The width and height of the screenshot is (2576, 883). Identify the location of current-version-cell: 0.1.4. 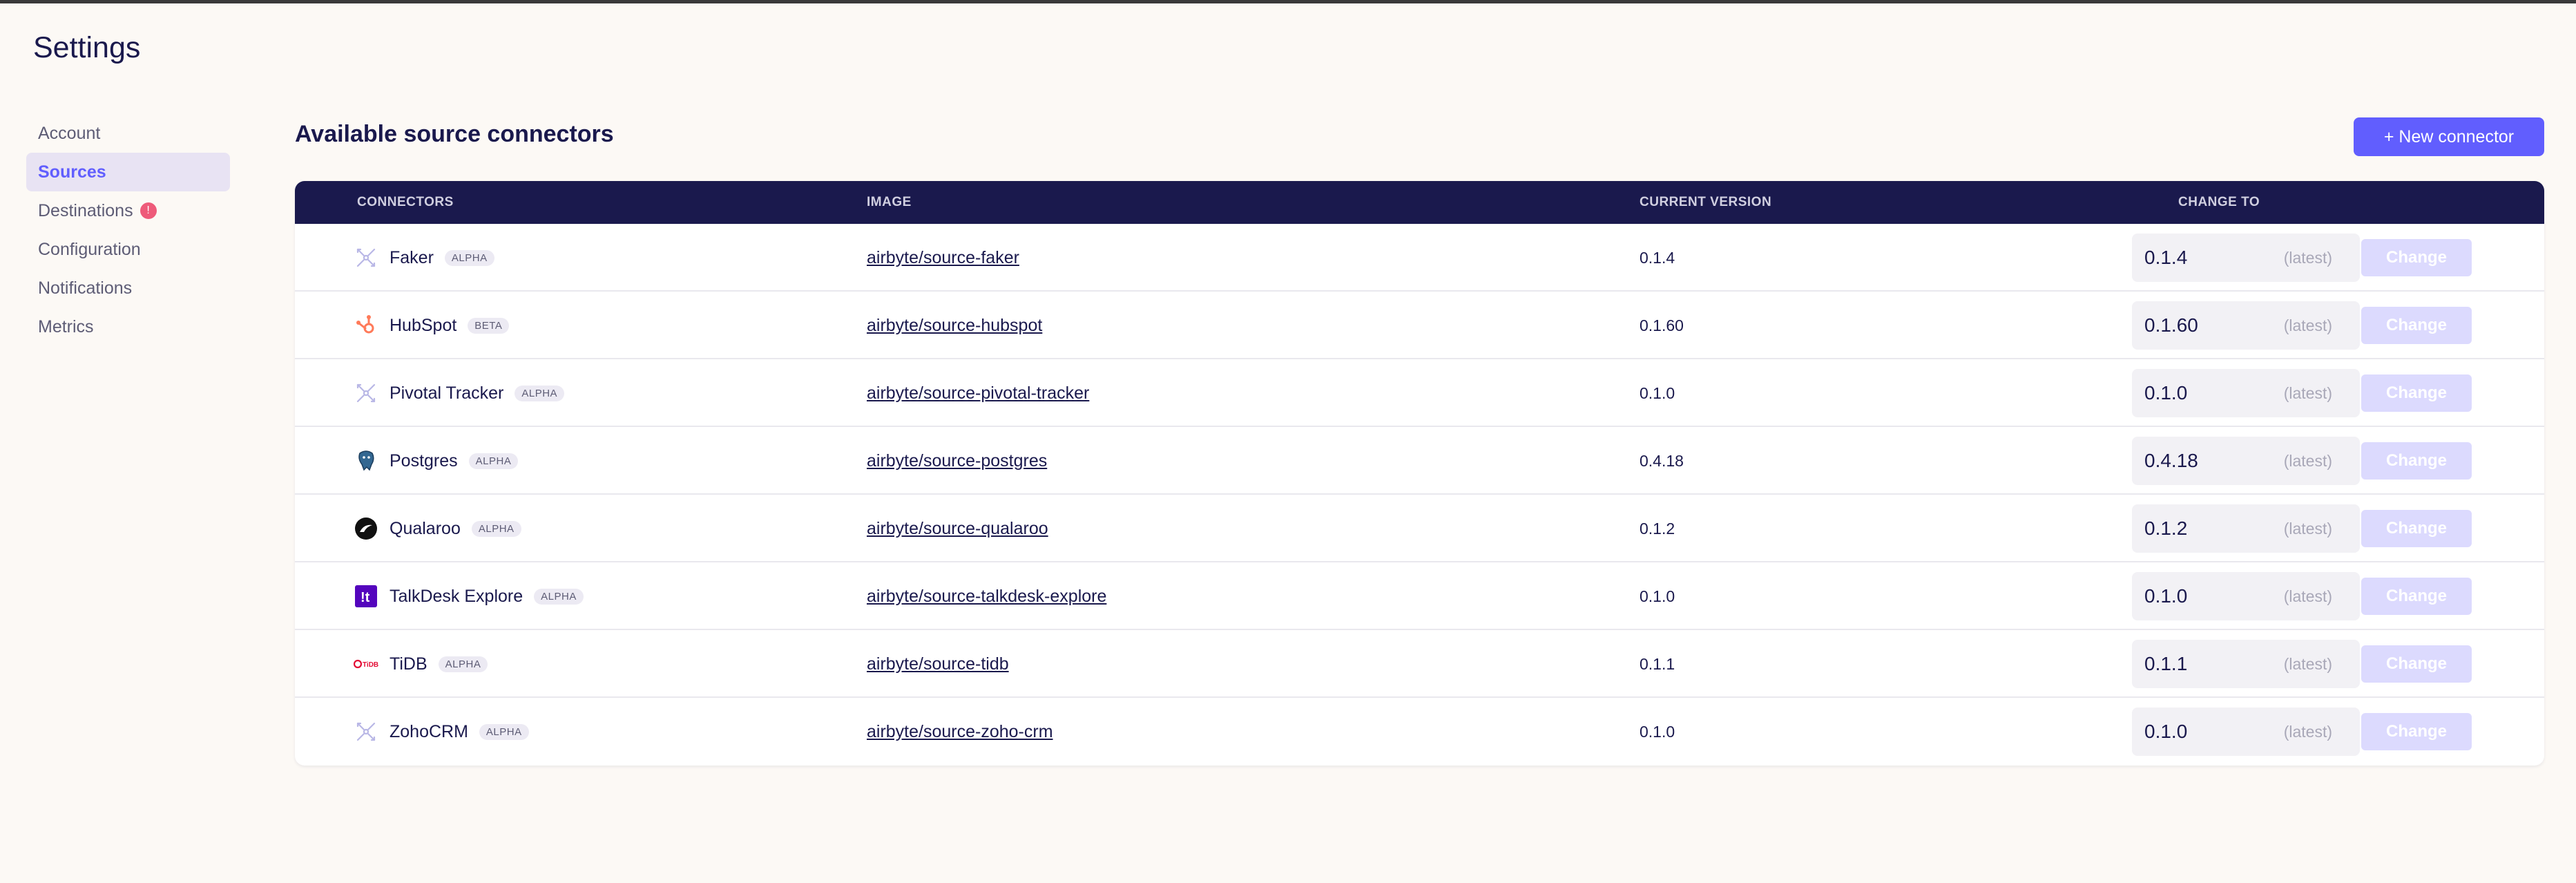
(1657, 258).